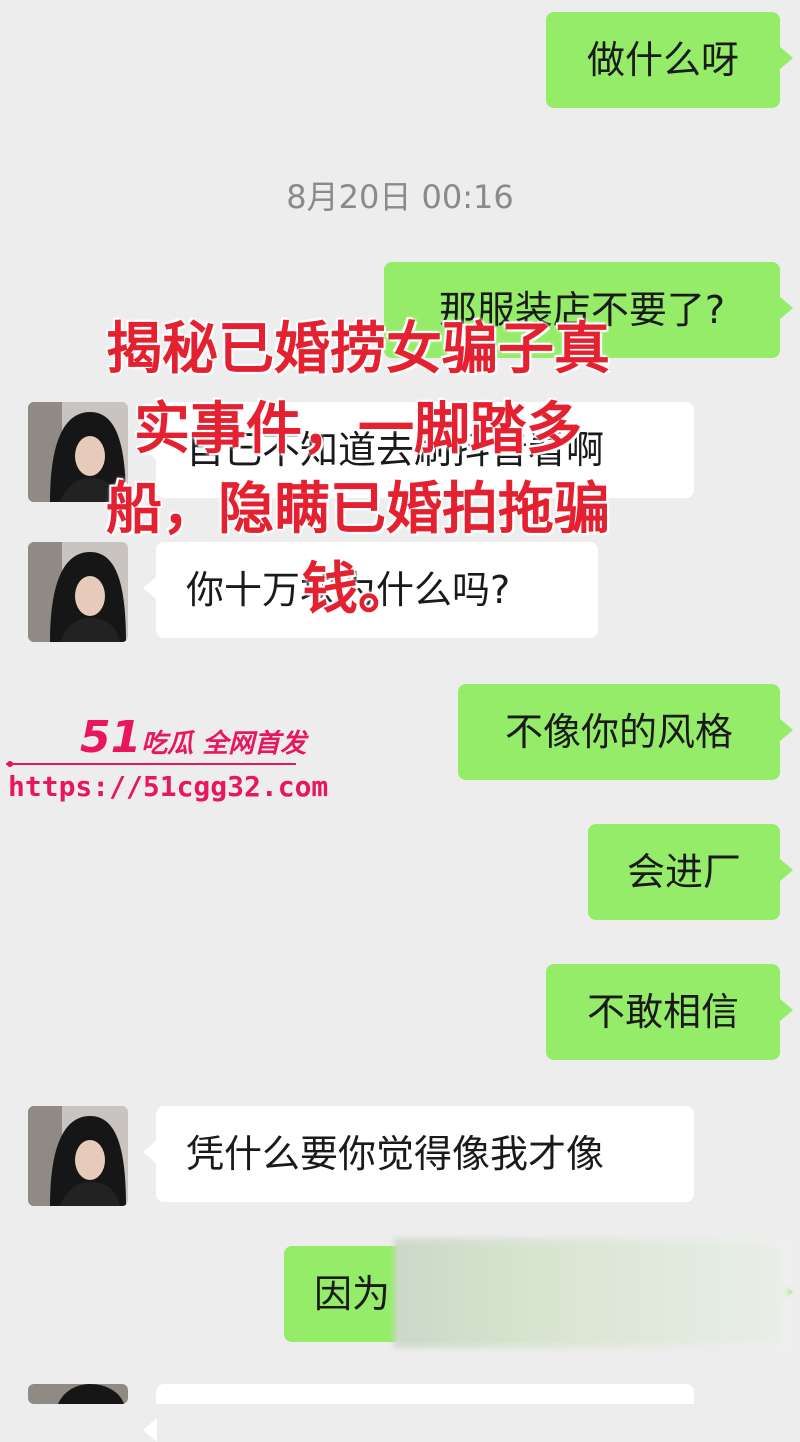  What do you see at coordinates (592, 1293) in the screenshot?
I see `censor-blur` at bounding box center [592, 1293].